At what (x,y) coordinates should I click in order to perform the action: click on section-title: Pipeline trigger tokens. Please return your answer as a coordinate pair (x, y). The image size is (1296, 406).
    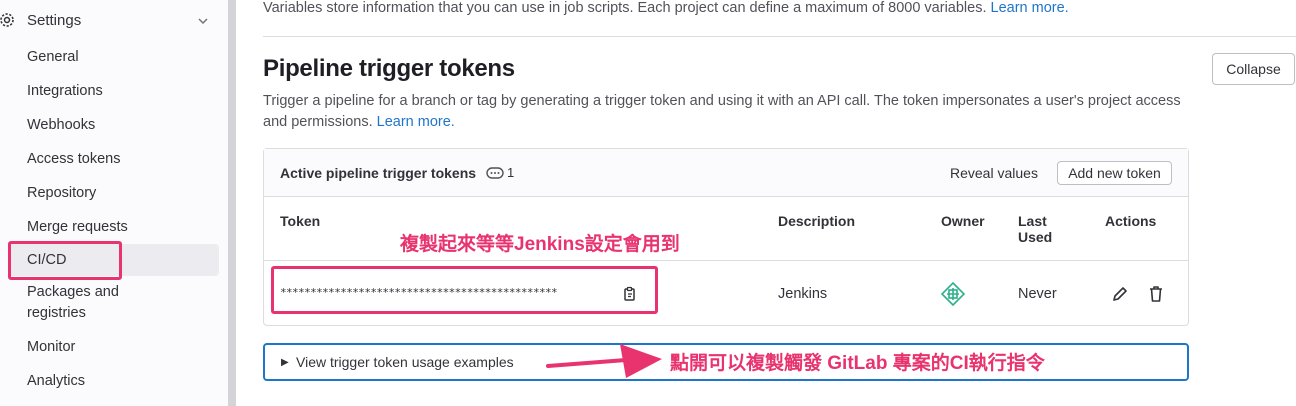
    Looking at the image, I should click on (389, 68).